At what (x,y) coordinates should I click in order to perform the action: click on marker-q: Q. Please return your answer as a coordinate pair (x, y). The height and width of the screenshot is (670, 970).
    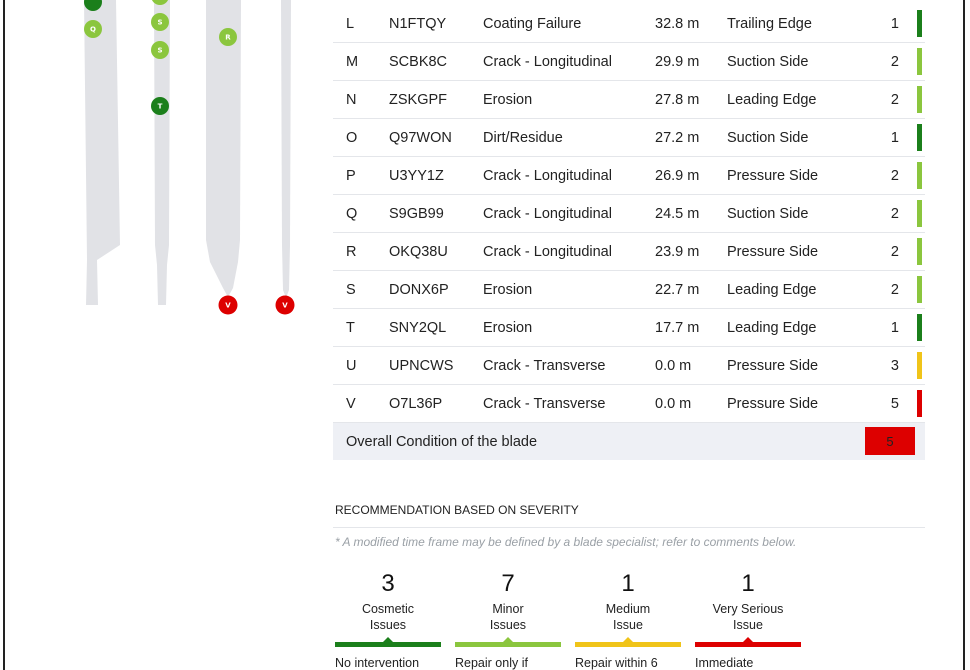
    Looking at the image, I should click on (93, 29).